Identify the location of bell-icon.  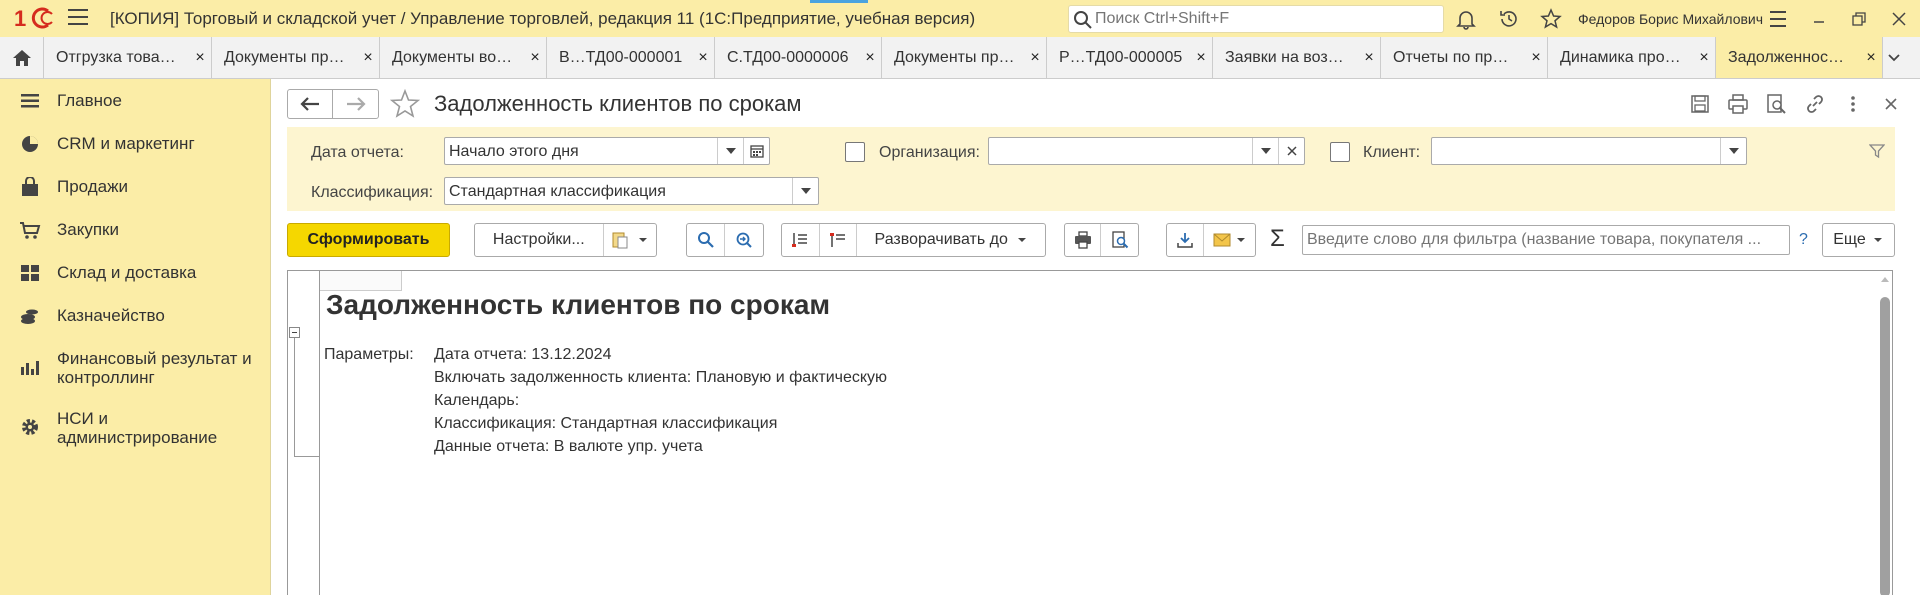
(1466, 19).